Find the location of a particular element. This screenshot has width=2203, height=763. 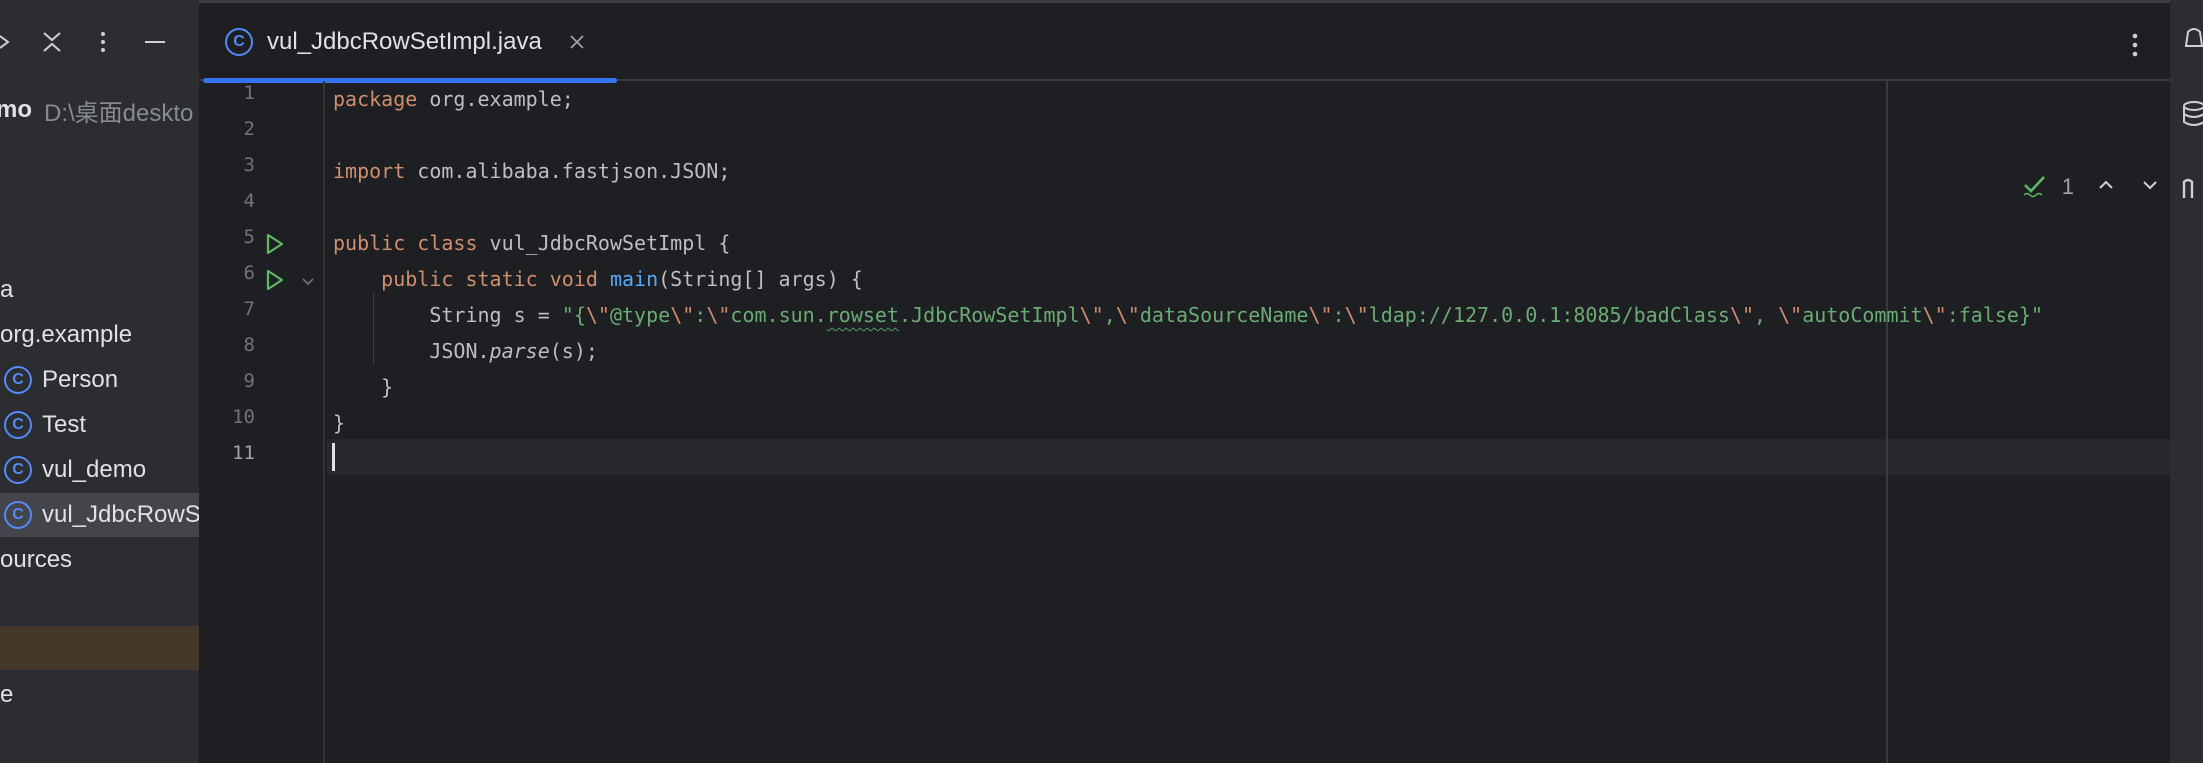

fold-chevron-icon is located at coordinates (308, 281).